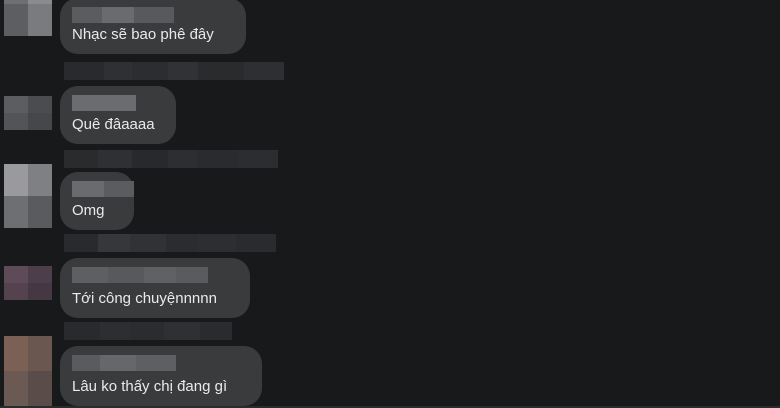  I want to click on comment-text: Omg, so click(88, 210).